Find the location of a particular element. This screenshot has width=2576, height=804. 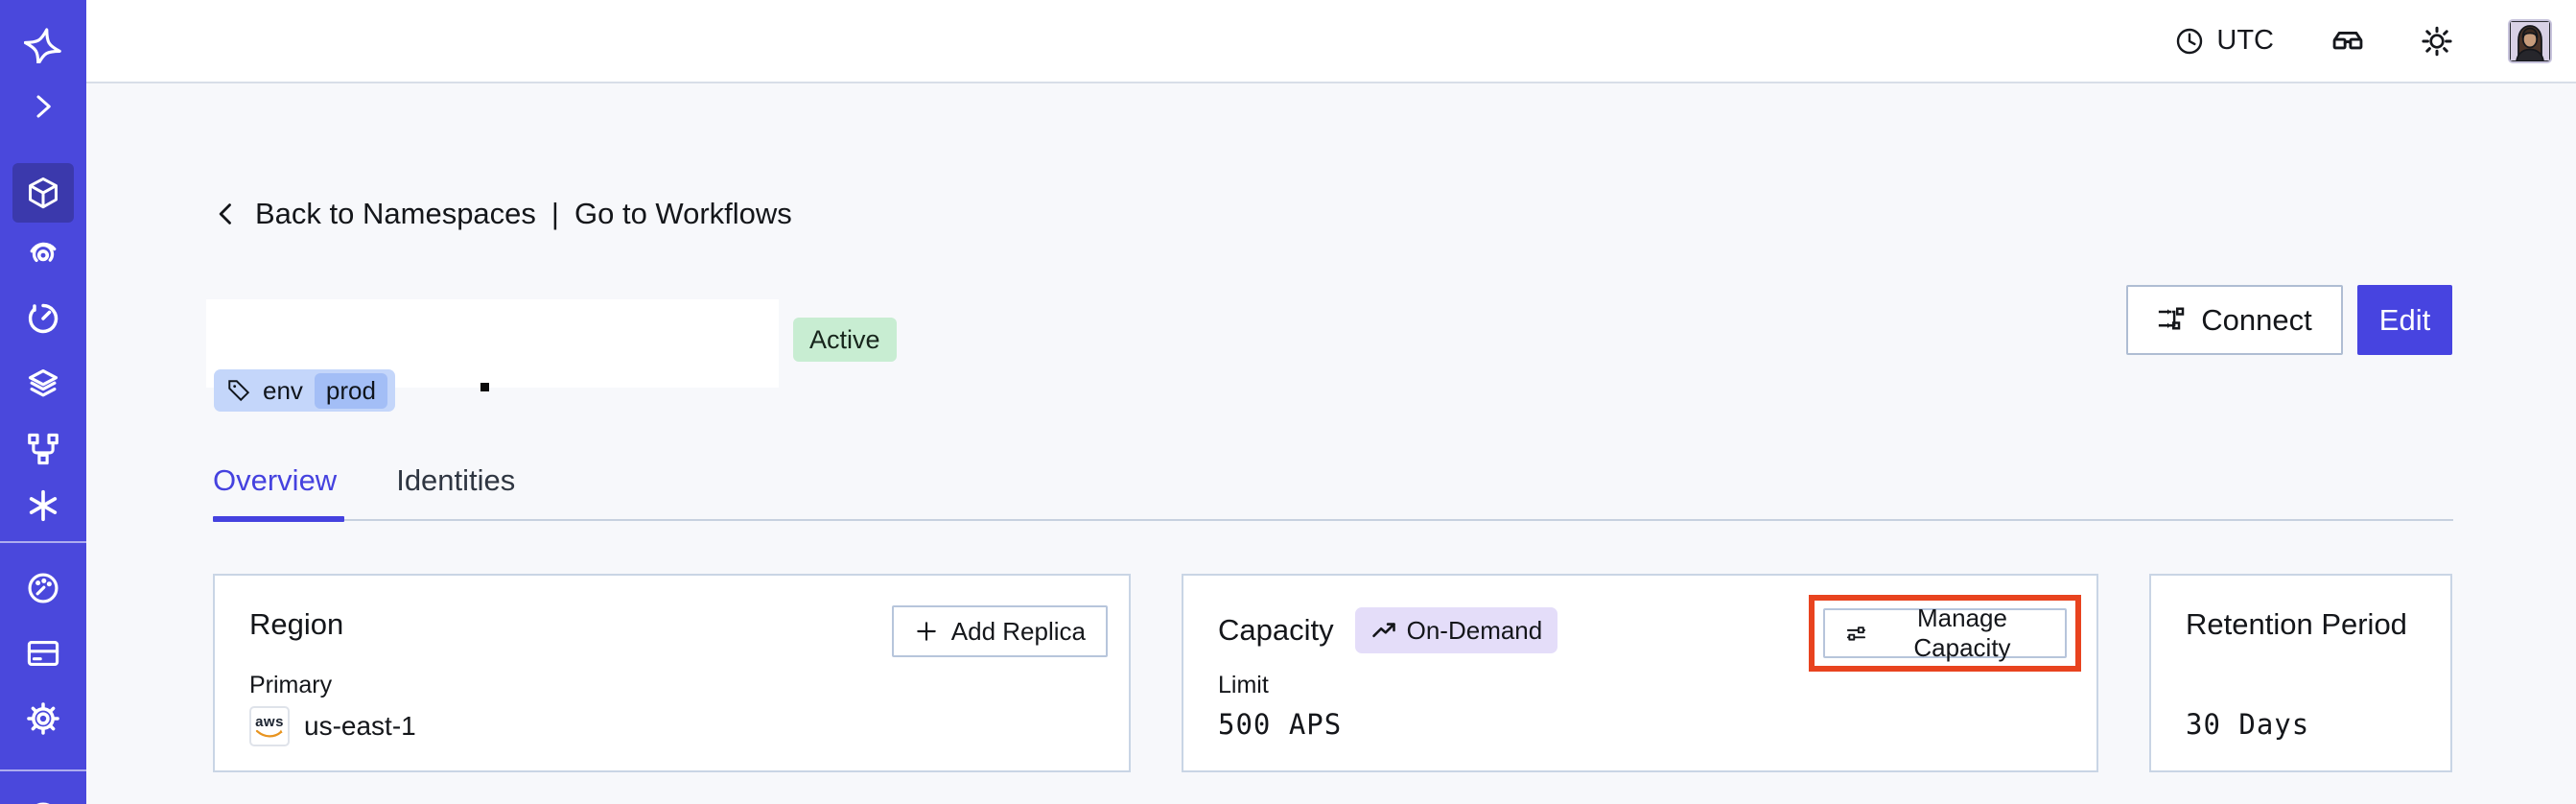

sidebar-item-deployments is located at coordinates (43, 384).